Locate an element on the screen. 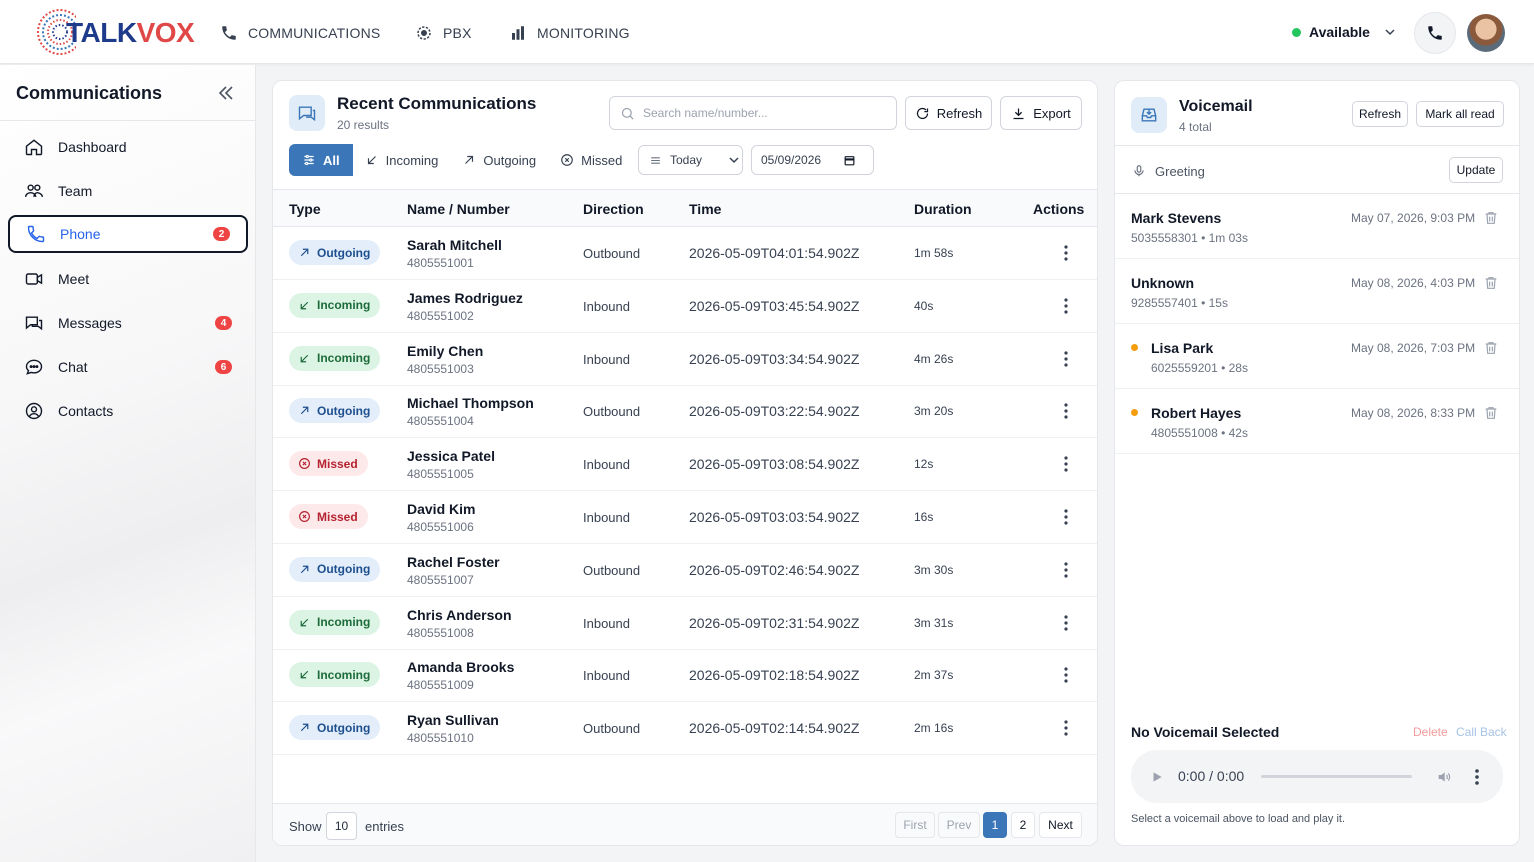 The image size is (1534, 862). volume-icon is located at coordinates (1444, 777).